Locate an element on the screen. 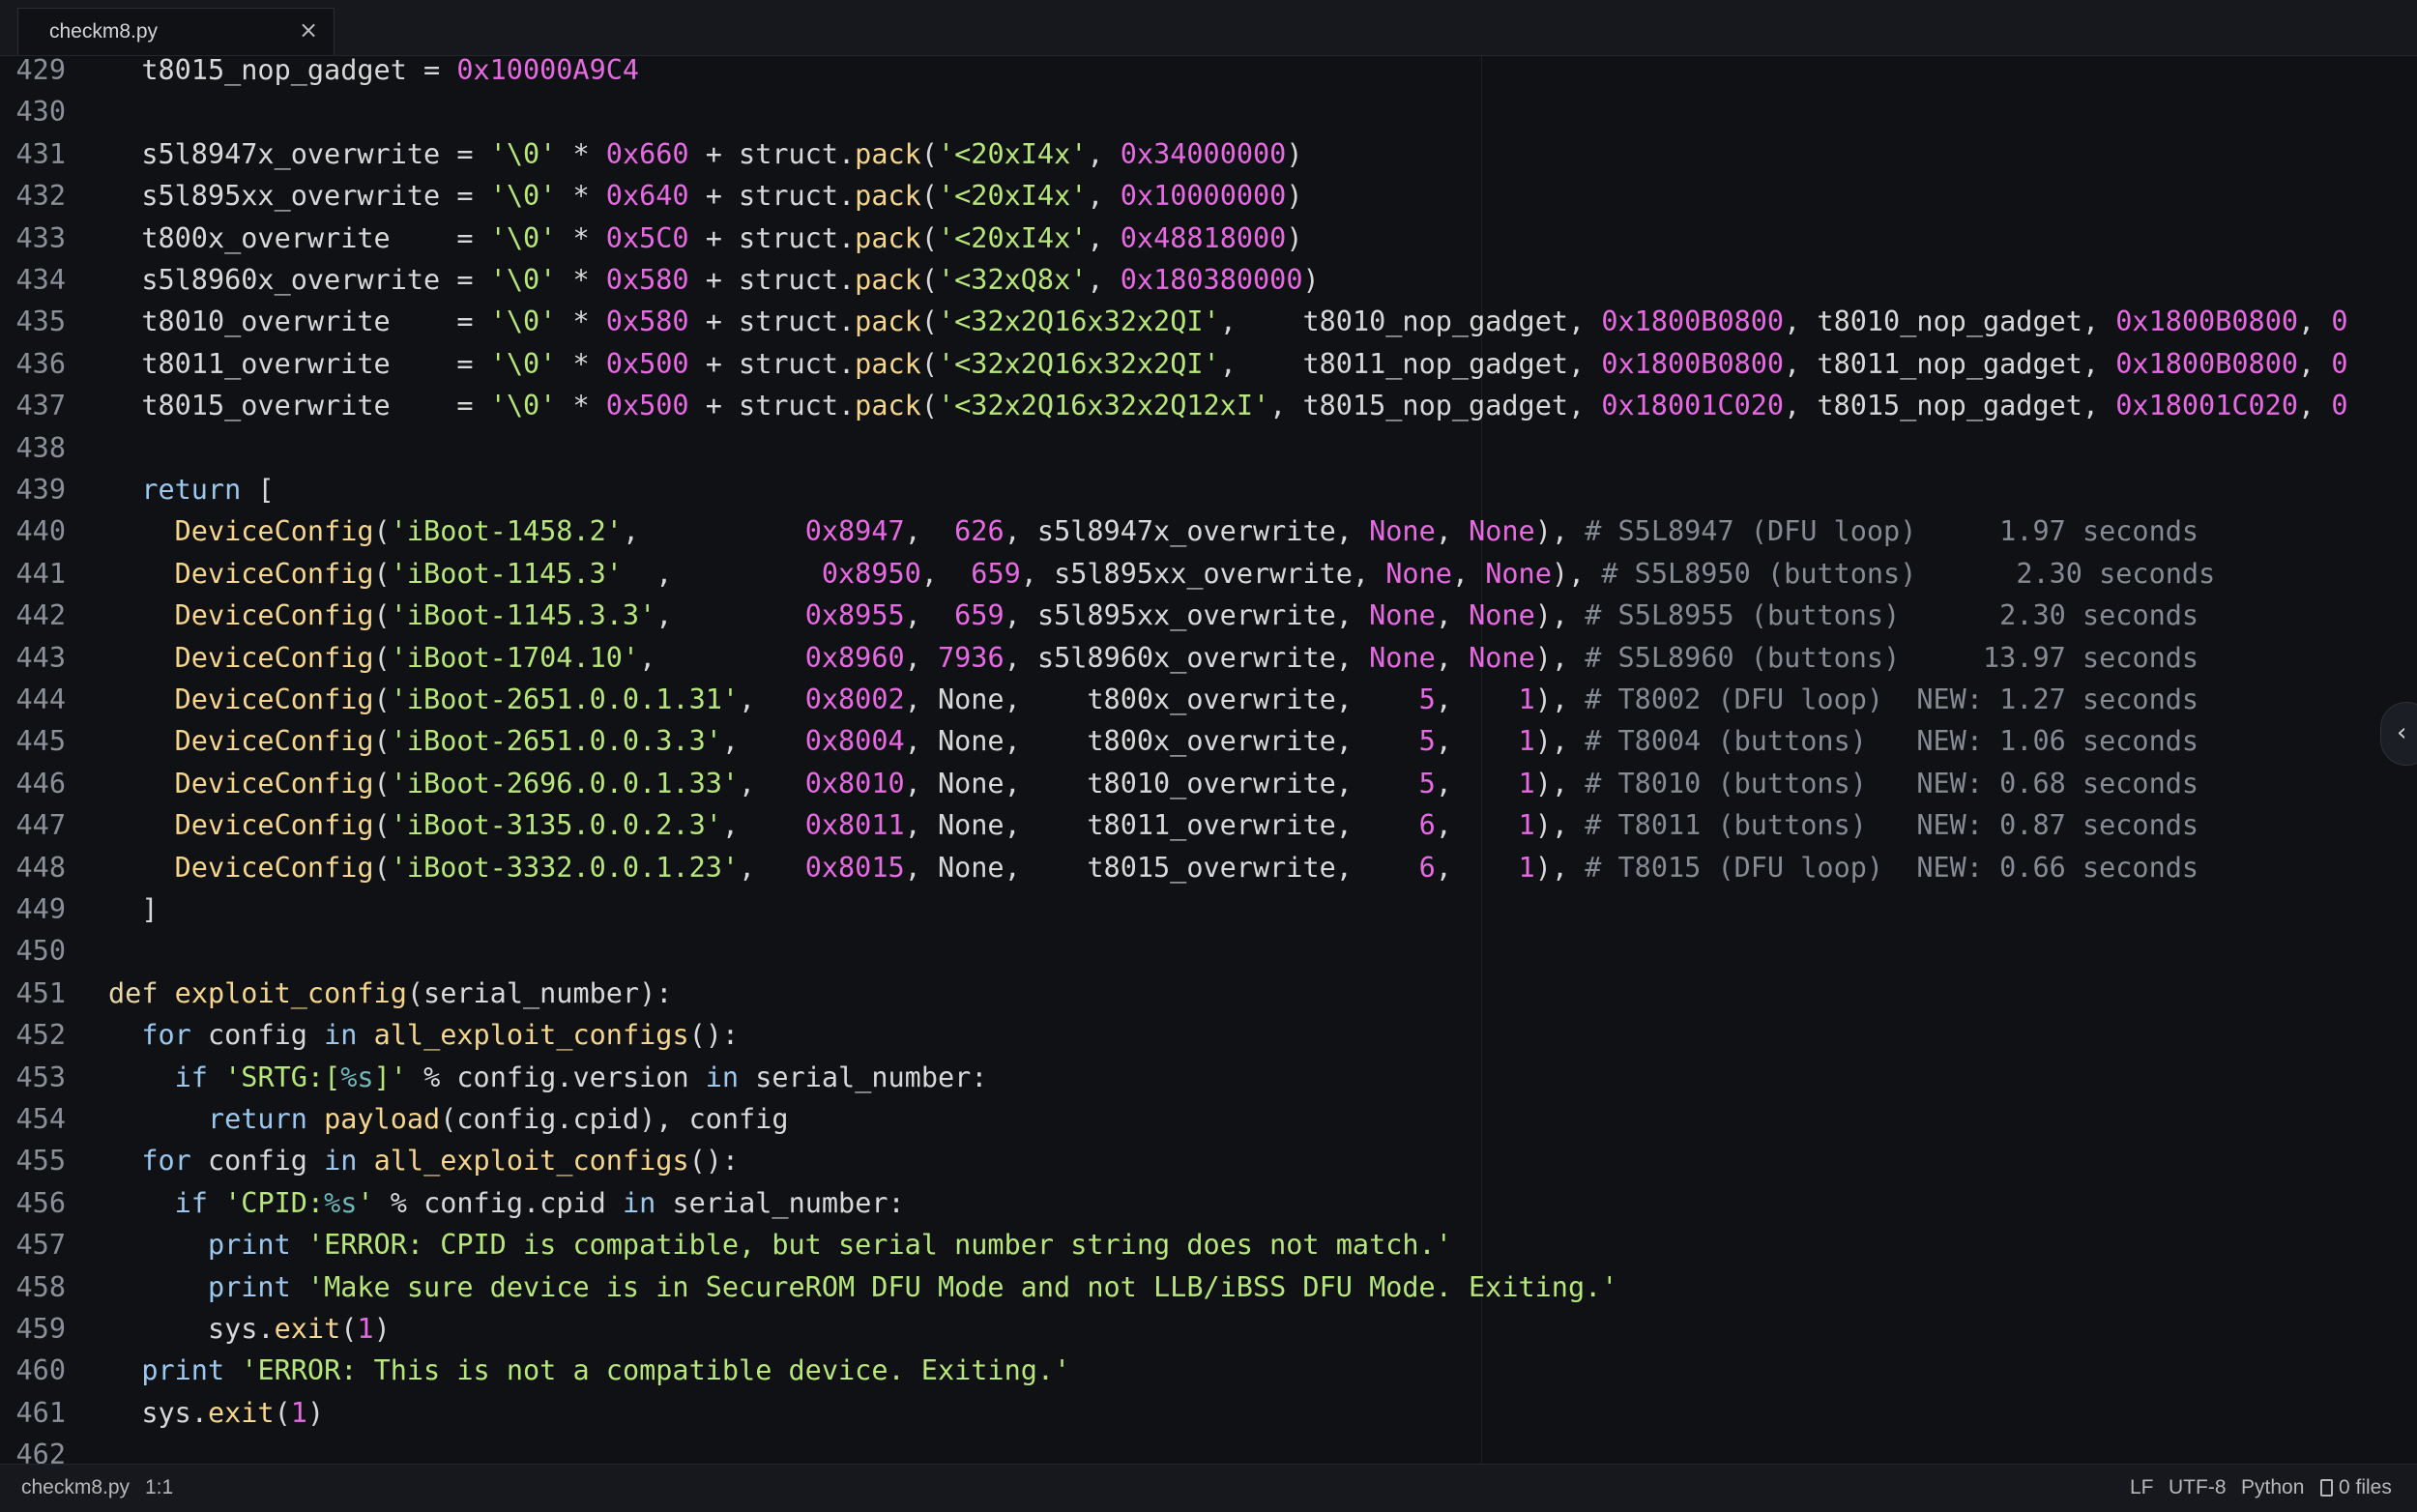 This screenshot has width=2417, height=1512. code-token: 0x5C0 is located at coordinates (647, 237).